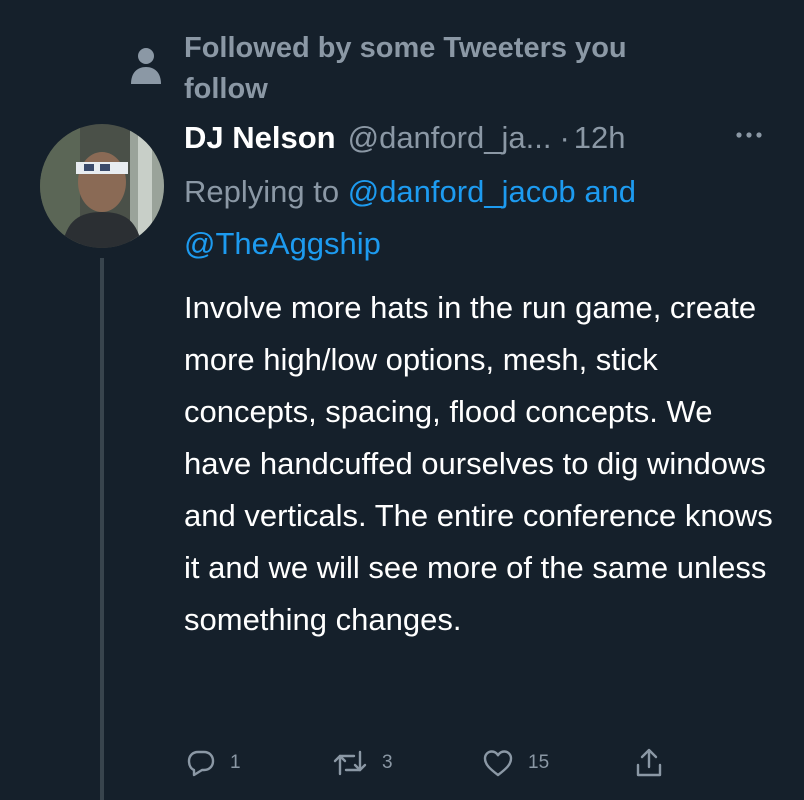 The width and height of the screenshot is (804, 800). What do you see at coordinates (539, 762) in the screenshot?
I see `like-count: 15` at bounding box center [539, 762].